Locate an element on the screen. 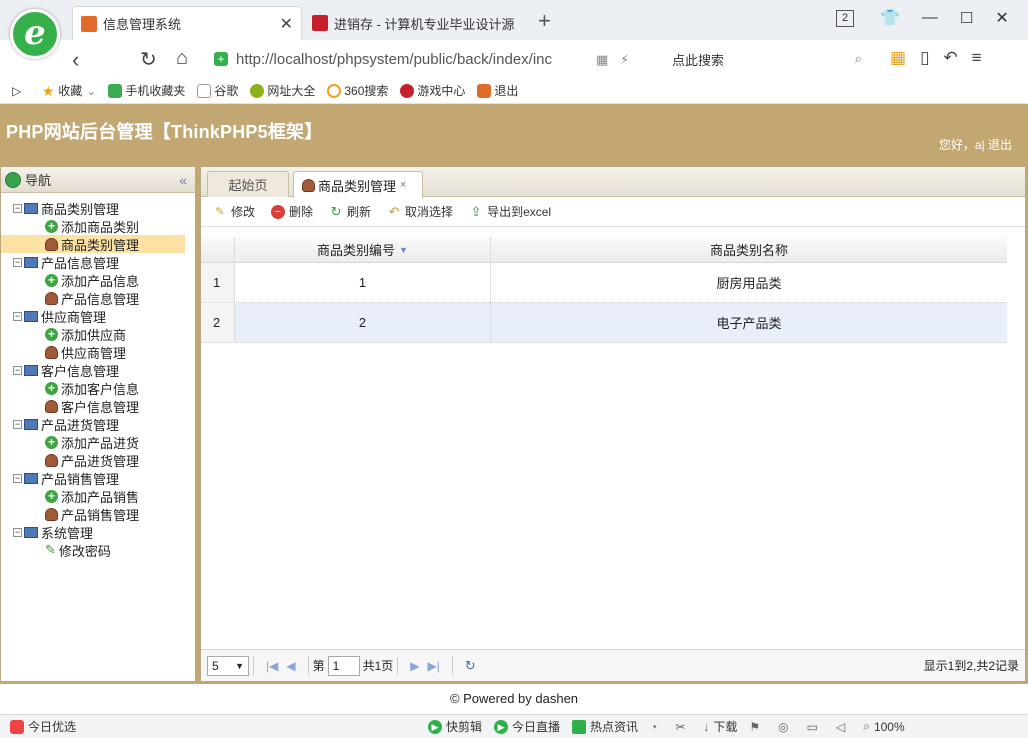  search-field: 点此搜索 ⌕ is located at coordinates (767, 59).